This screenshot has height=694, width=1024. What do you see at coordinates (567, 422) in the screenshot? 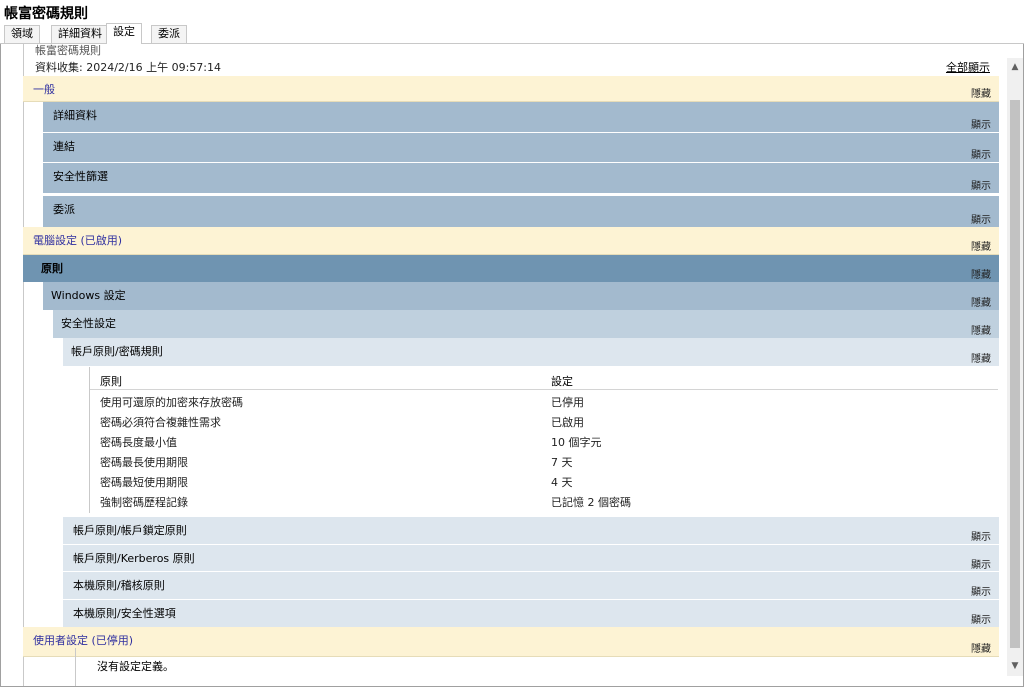
I see `policy-setting: 已啟用` at bounding box center [567, 422].